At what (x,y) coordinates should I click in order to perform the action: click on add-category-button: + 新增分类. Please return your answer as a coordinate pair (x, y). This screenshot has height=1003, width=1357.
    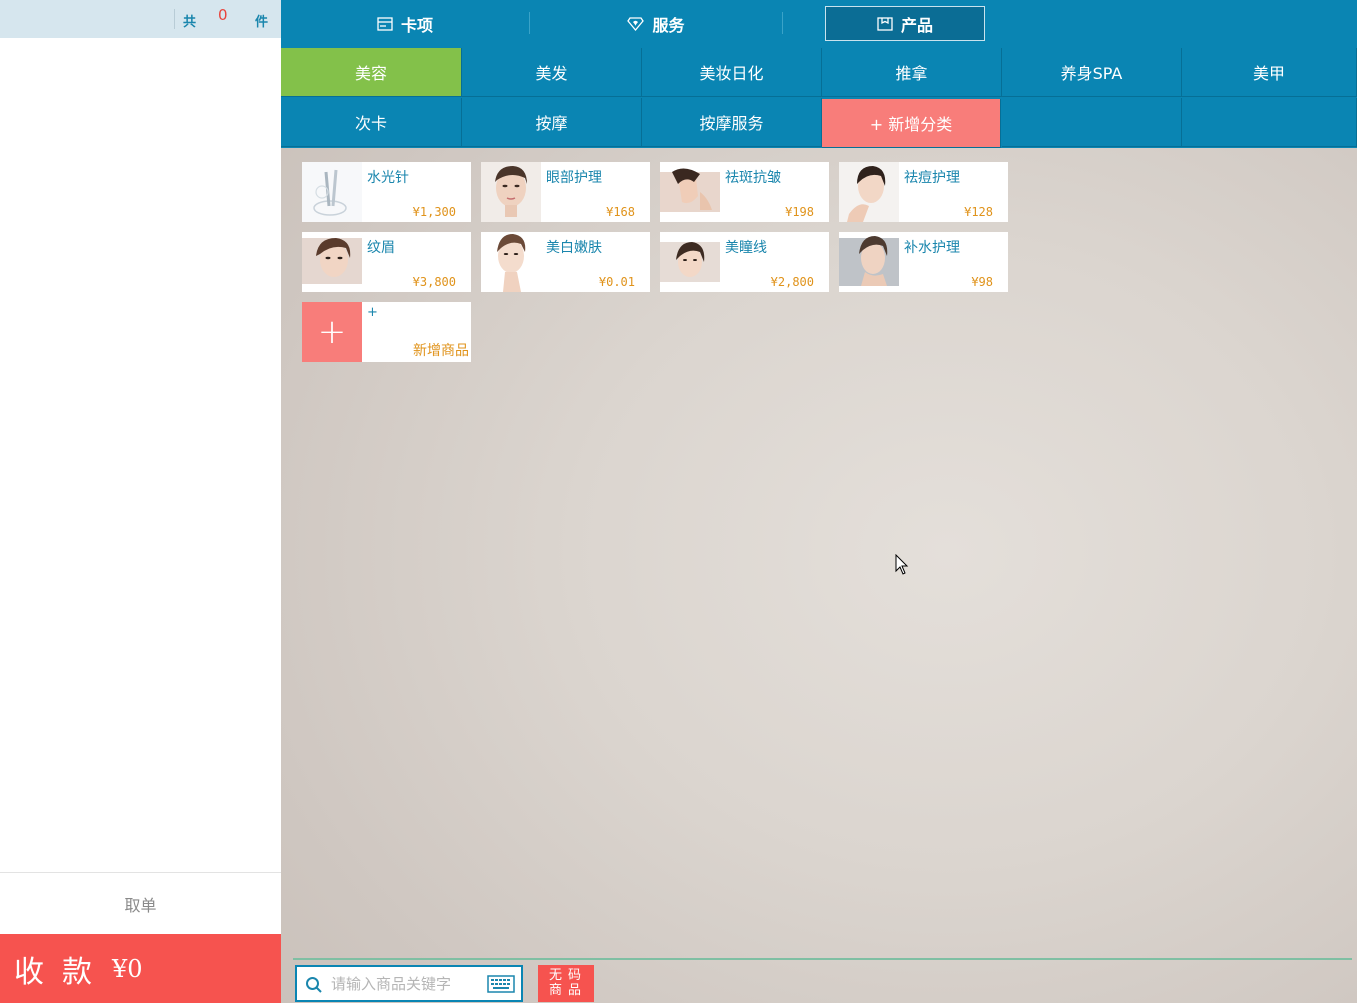
    Looking at the image, I should click on (911, 123).